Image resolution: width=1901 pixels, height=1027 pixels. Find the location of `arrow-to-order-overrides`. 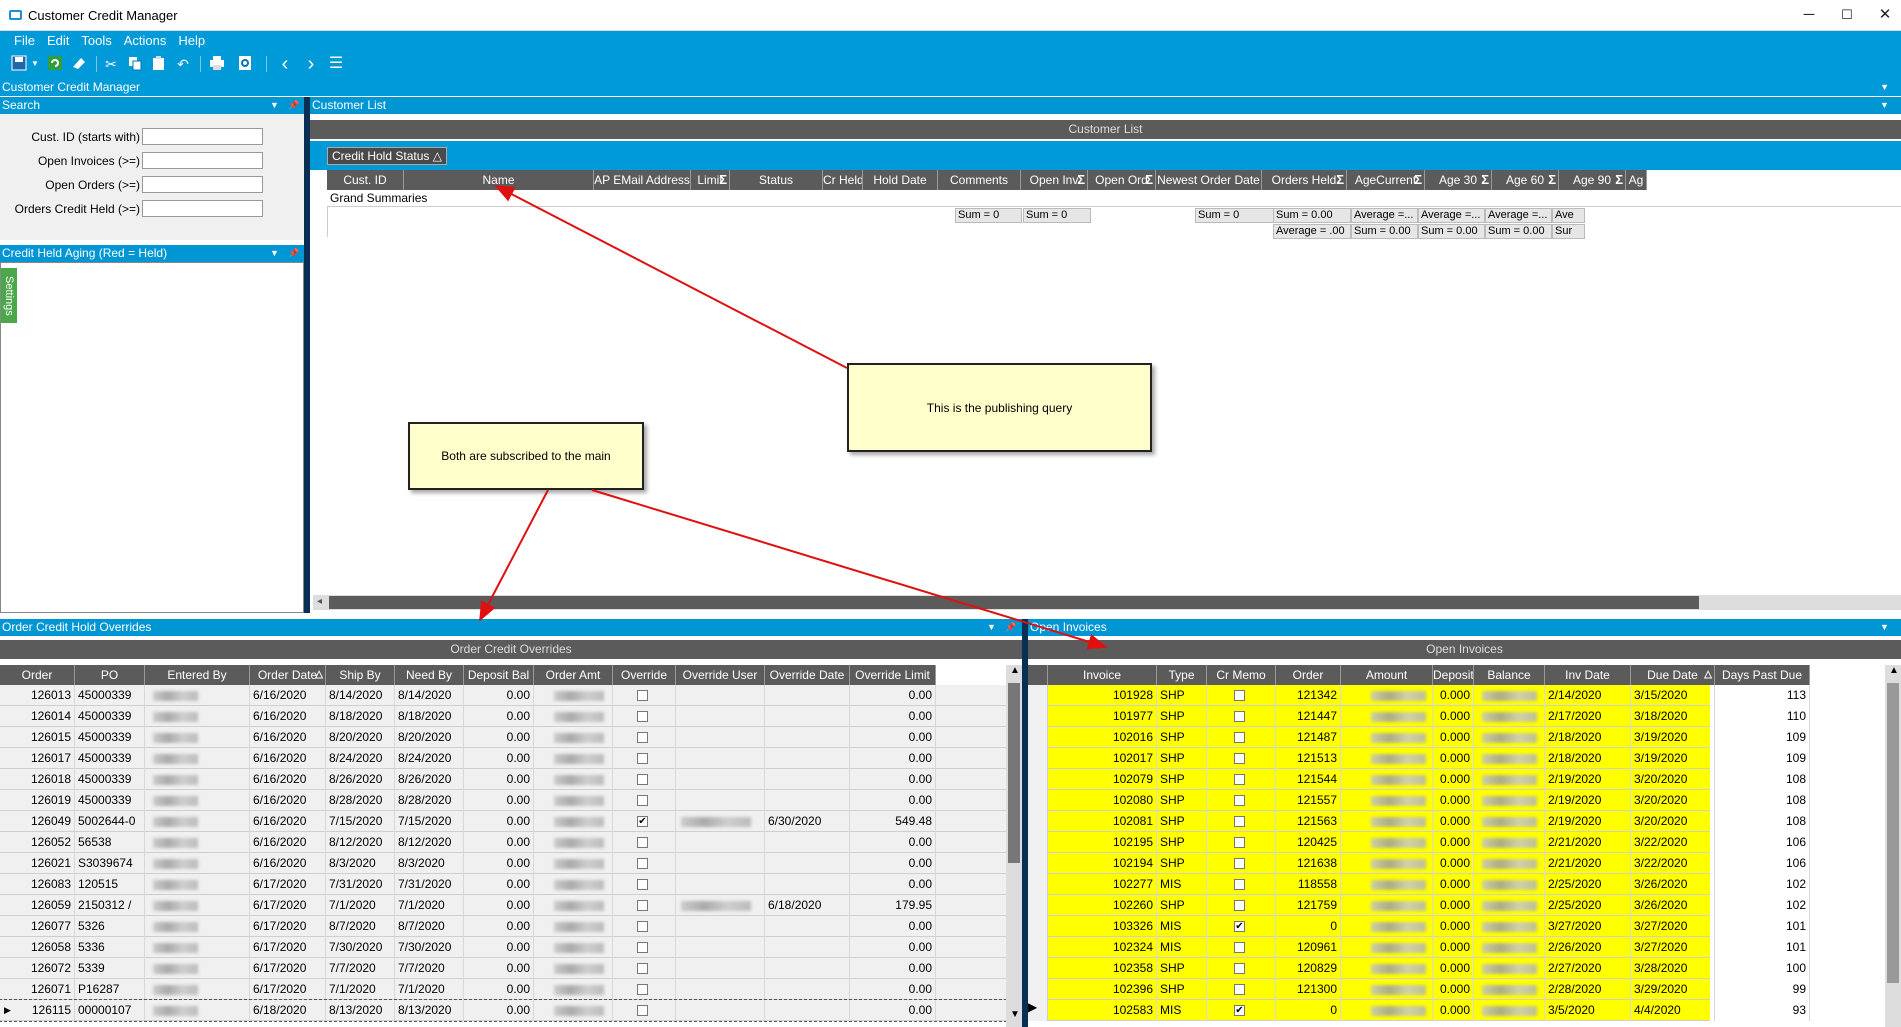

arrow-to-order-overrides is located at coordinates (514, 555).